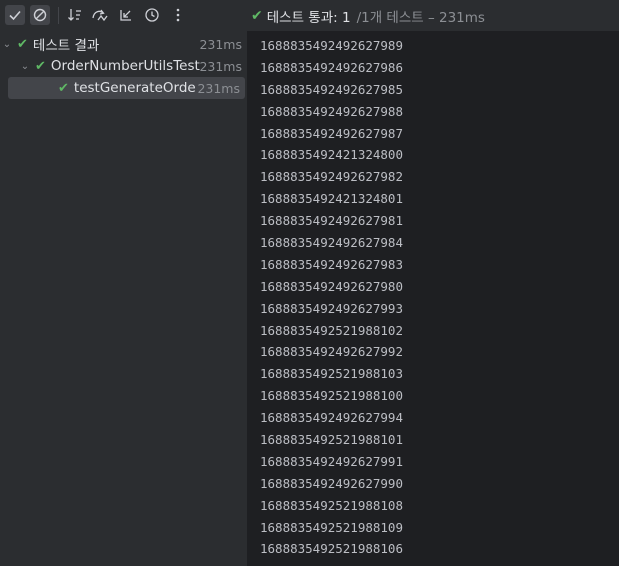 The height and width of the screenshot is (566, 619). I want to click on collapse-all-button, so click(126, 15).